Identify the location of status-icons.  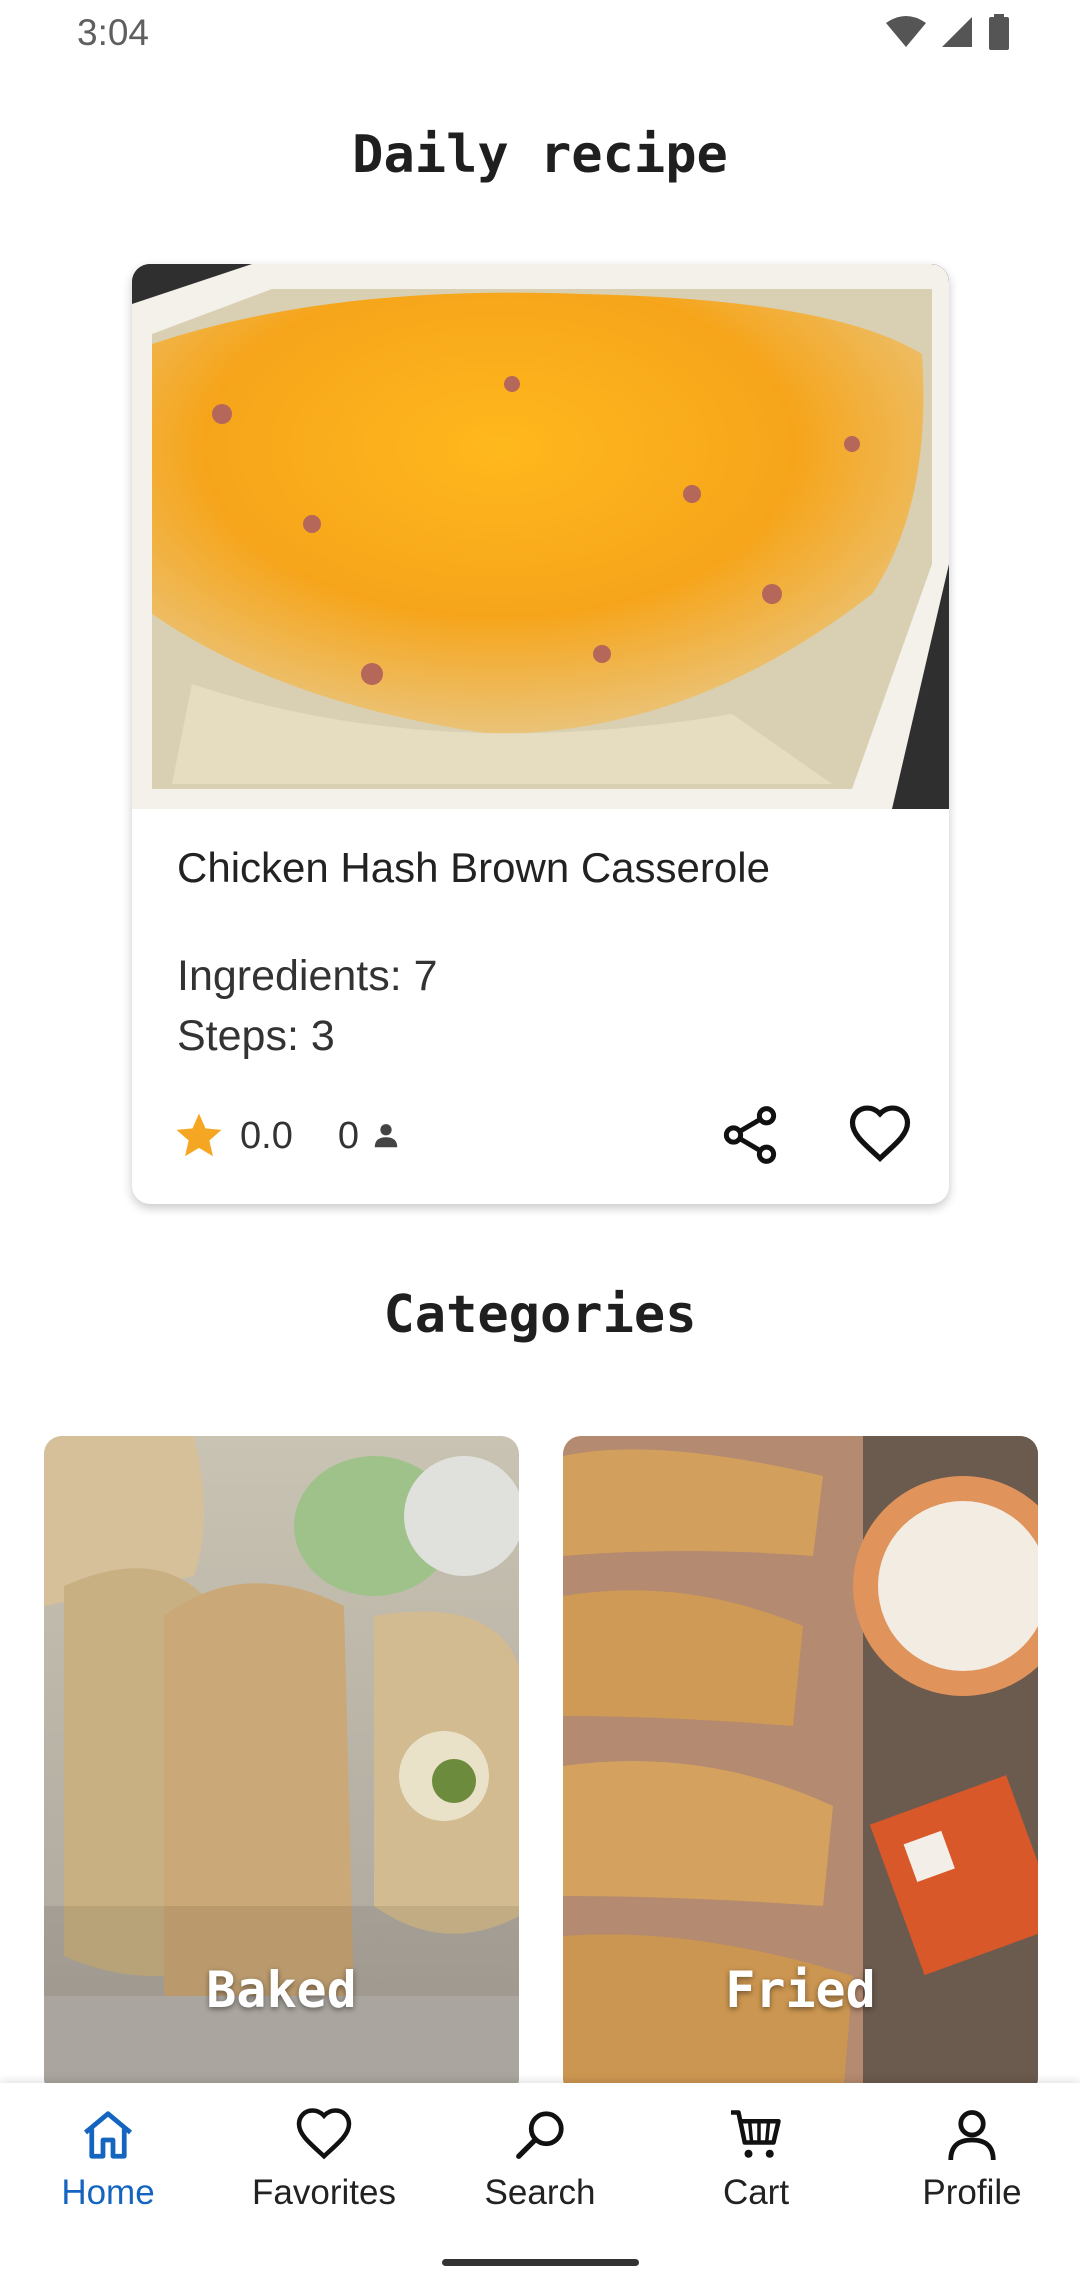
(948, 32).